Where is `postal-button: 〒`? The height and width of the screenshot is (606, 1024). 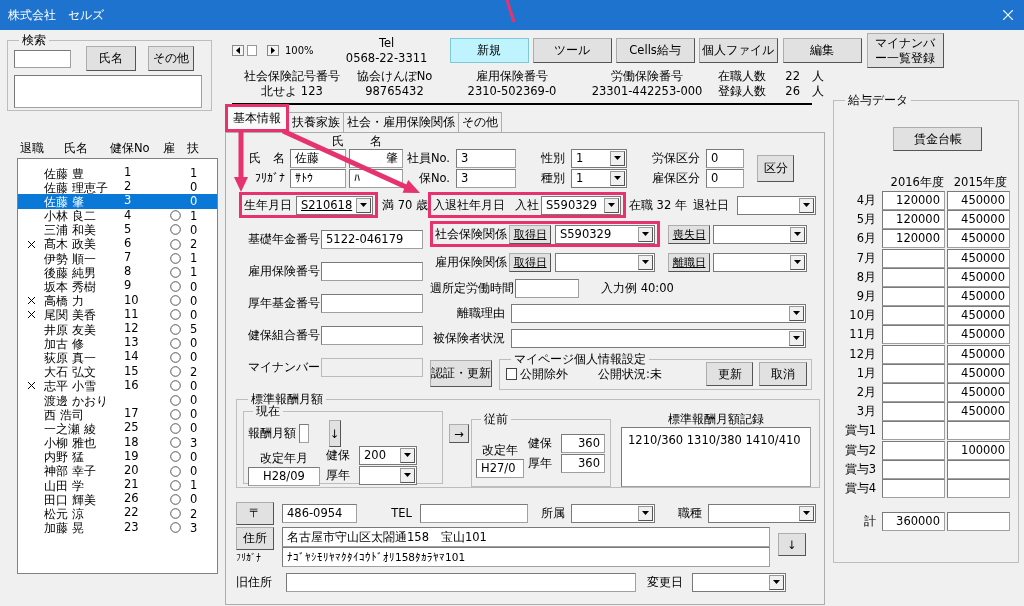 postal-button: 〒 is located at coordinates (255, 513).